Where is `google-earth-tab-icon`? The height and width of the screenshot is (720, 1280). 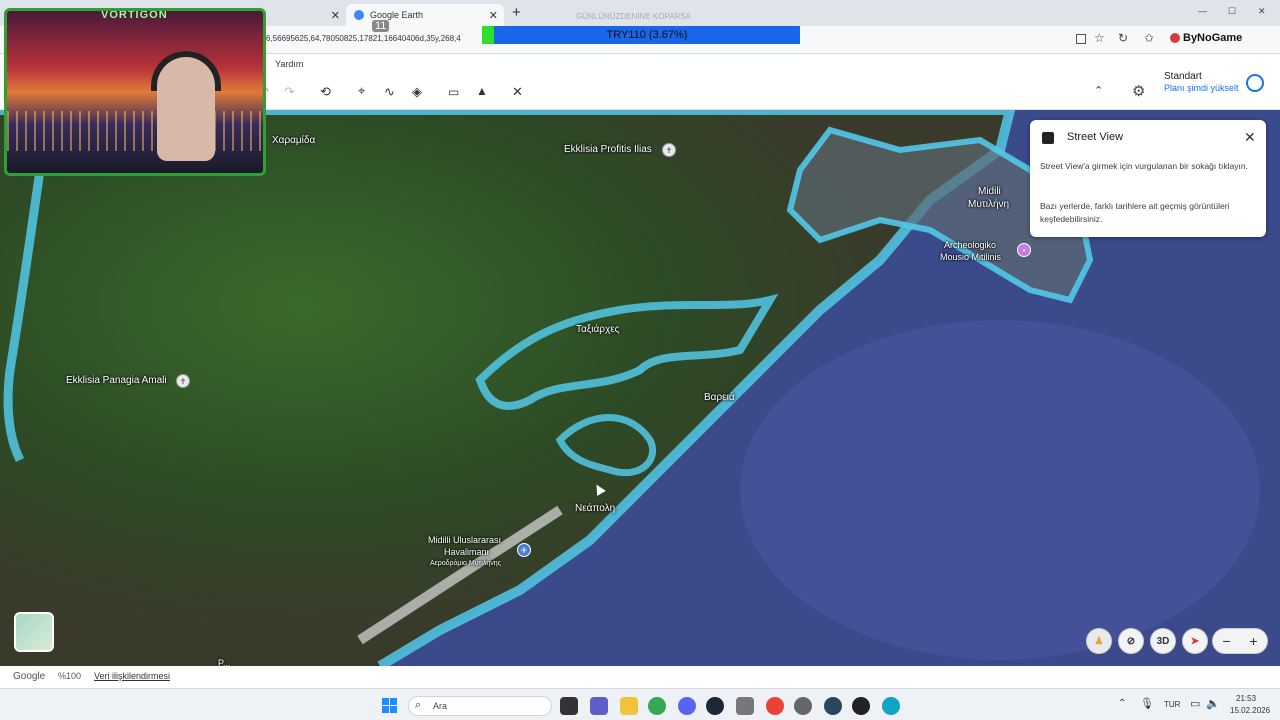 google-earth-tab-icon is located at coordinates (359, 15).